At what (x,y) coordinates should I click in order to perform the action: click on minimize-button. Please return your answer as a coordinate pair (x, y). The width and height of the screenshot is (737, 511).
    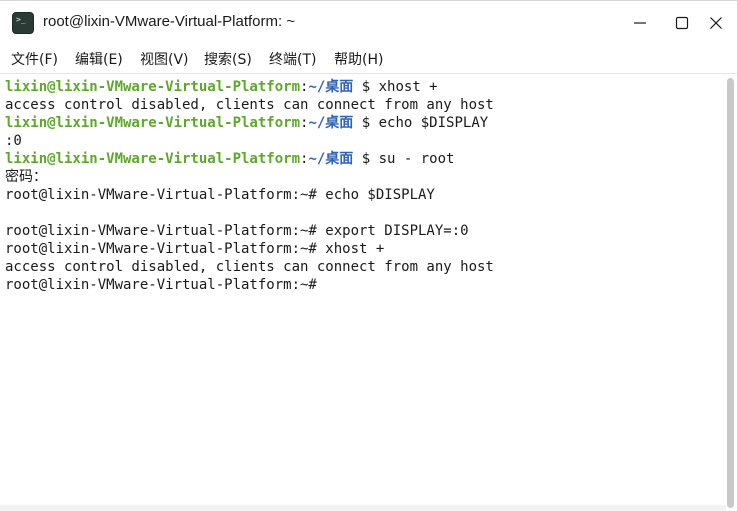
    Looking at the image, I should click on (640, 23).